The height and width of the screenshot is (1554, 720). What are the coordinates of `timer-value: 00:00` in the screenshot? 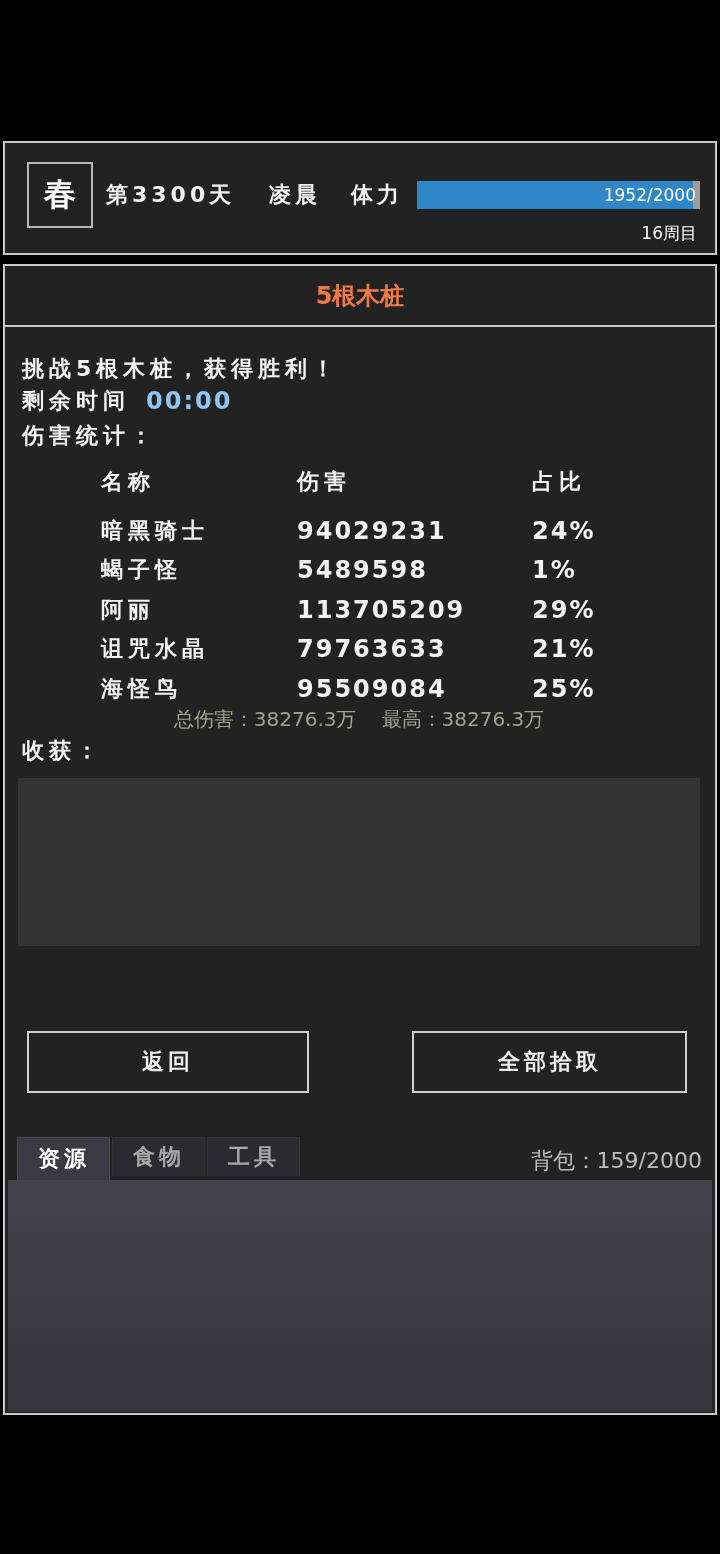 It's located at (189, 401).